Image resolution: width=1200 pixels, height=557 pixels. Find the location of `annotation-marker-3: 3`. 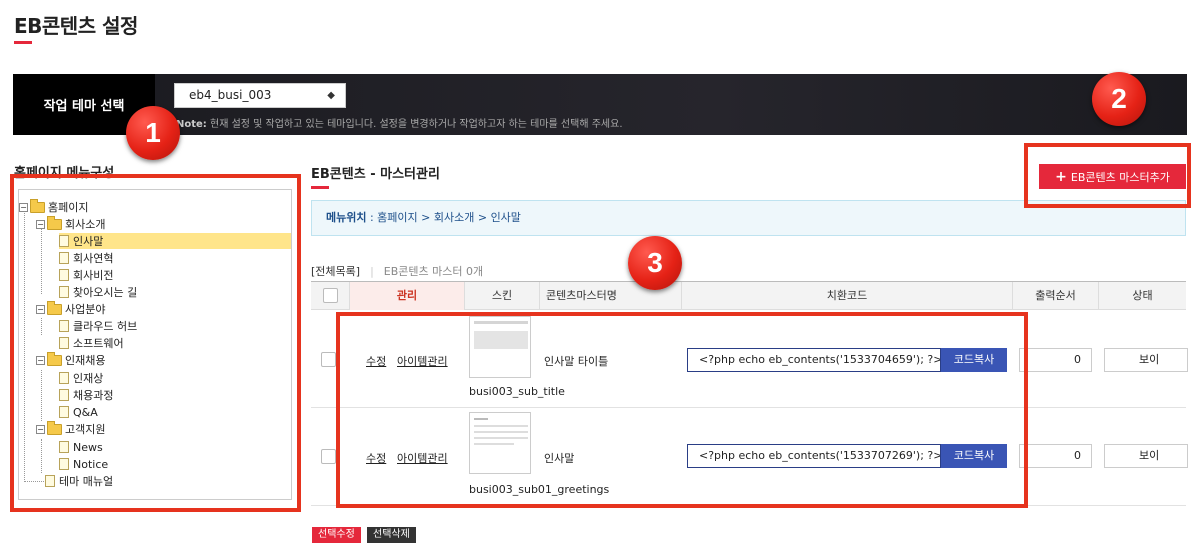

annotation-marker-3: 3 is located at coordinates (655, 263).